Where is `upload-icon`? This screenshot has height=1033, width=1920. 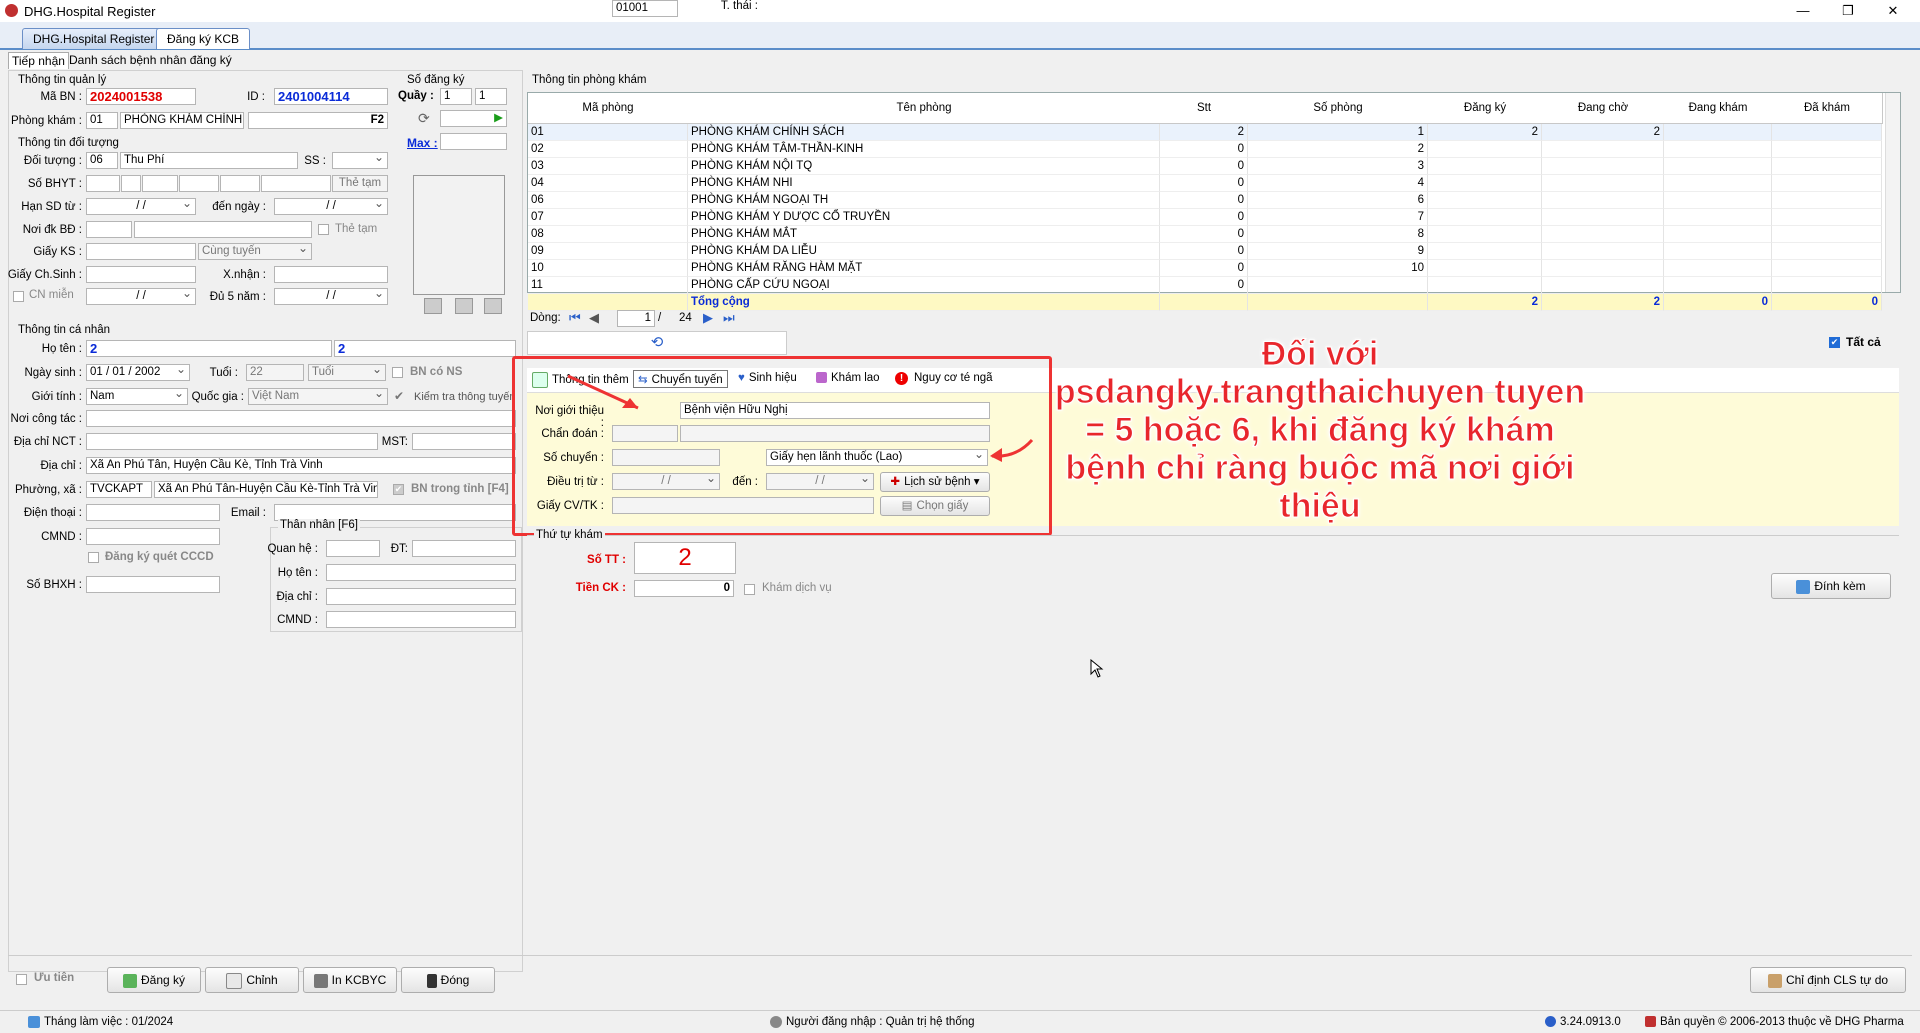
upload-icon is located at coordinates (464, 306).